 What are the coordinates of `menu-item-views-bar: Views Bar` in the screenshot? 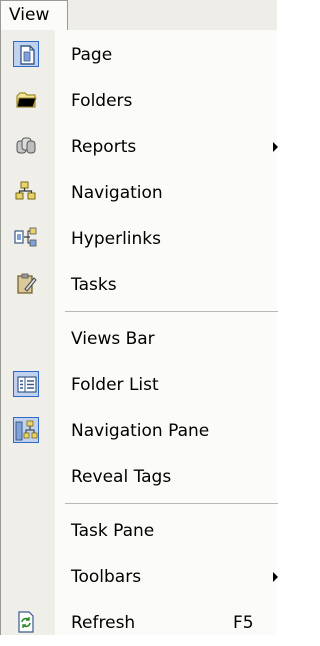 It's located at (139, 339).